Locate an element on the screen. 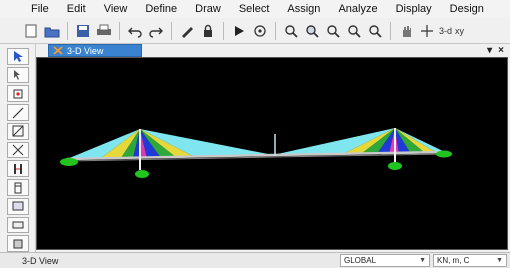  units-value: KN, m, C is located at coordinates (453, 260).